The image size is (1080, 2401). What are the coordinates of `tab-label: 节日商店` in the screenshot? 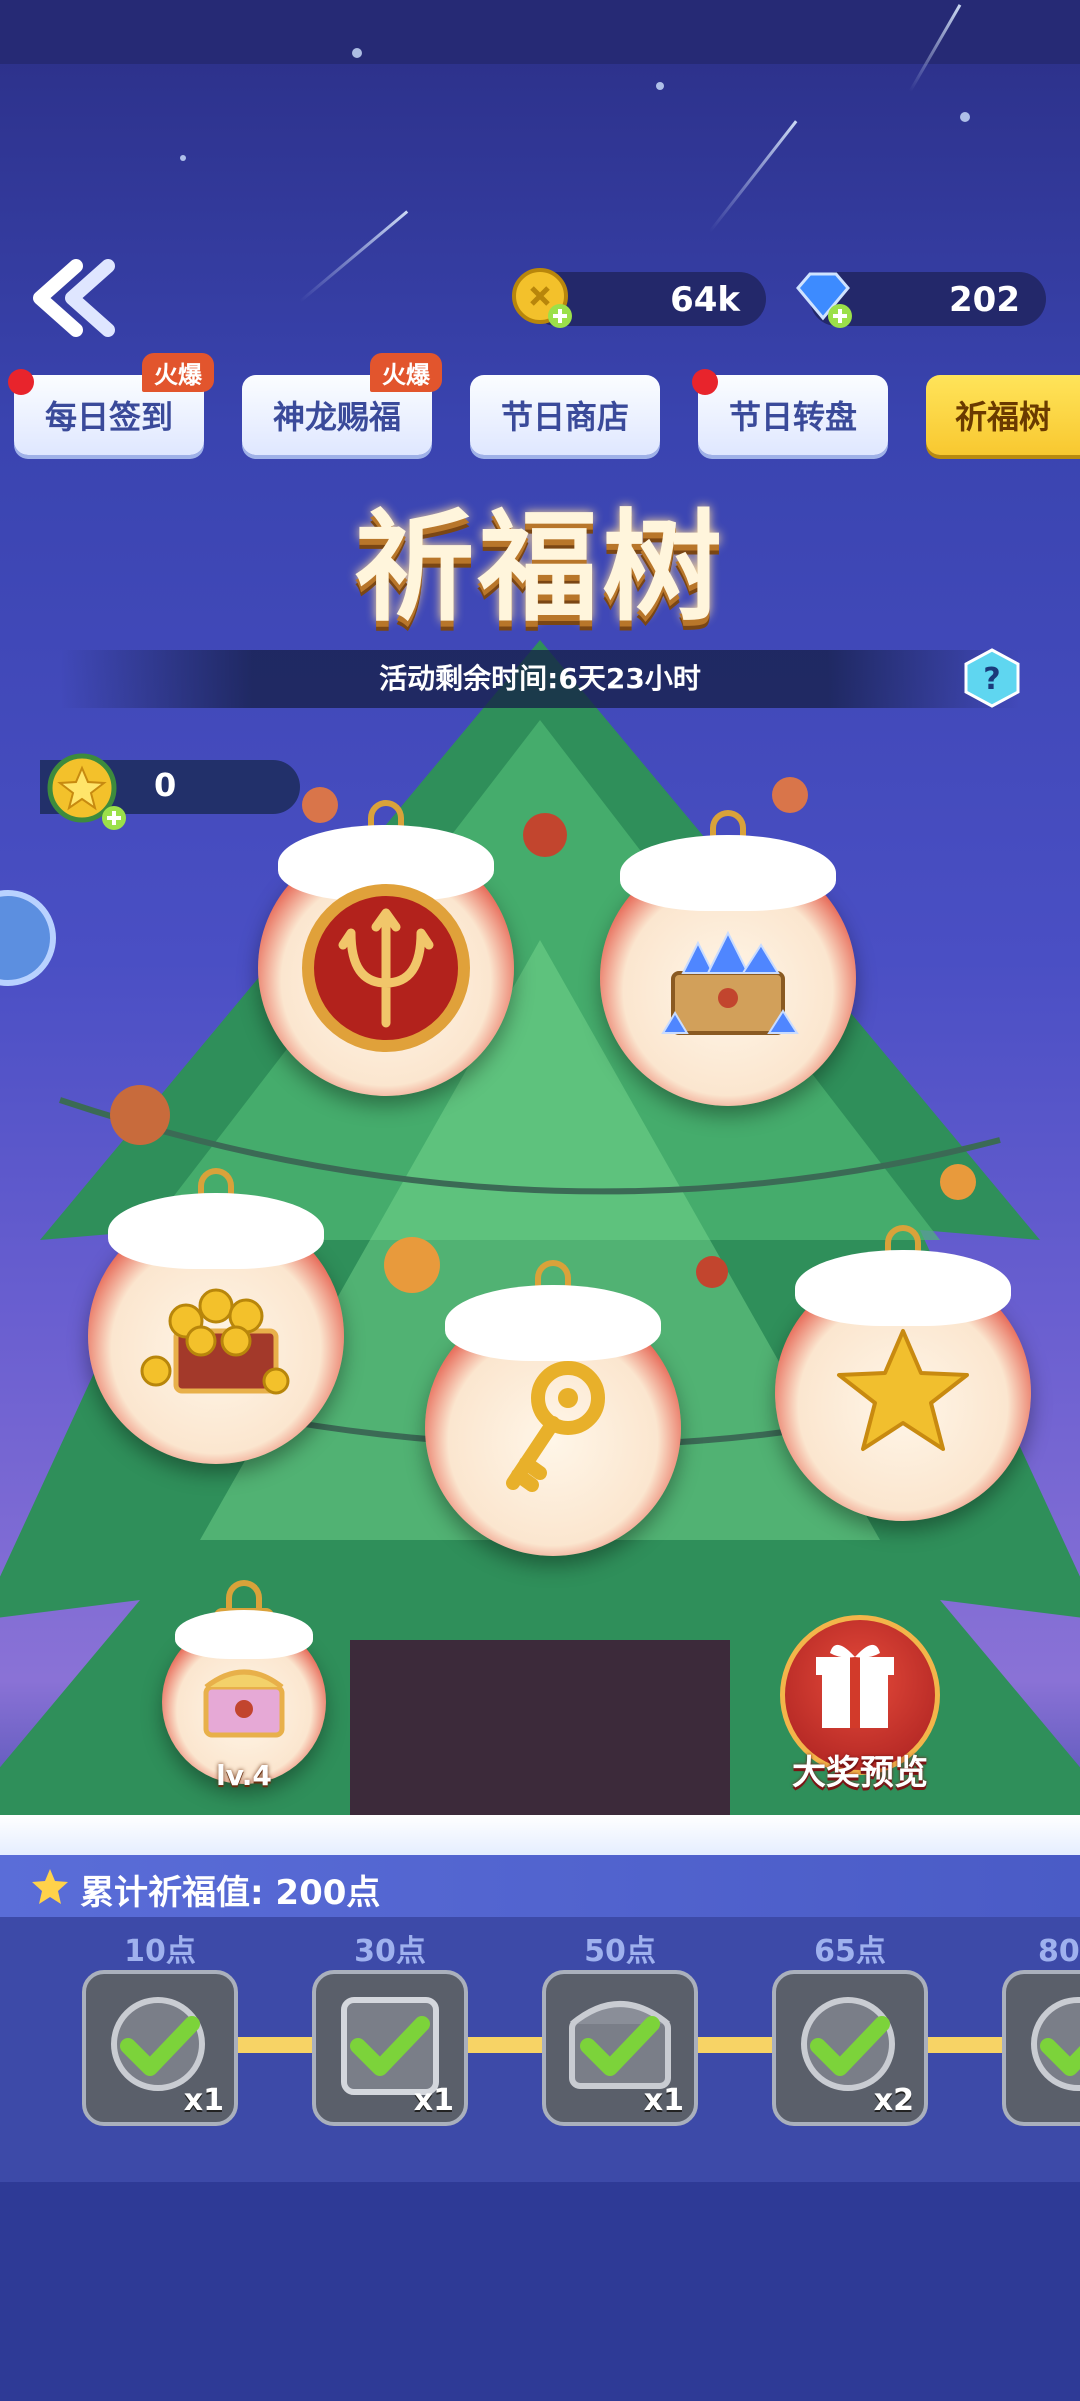 It's located at (564, 417).